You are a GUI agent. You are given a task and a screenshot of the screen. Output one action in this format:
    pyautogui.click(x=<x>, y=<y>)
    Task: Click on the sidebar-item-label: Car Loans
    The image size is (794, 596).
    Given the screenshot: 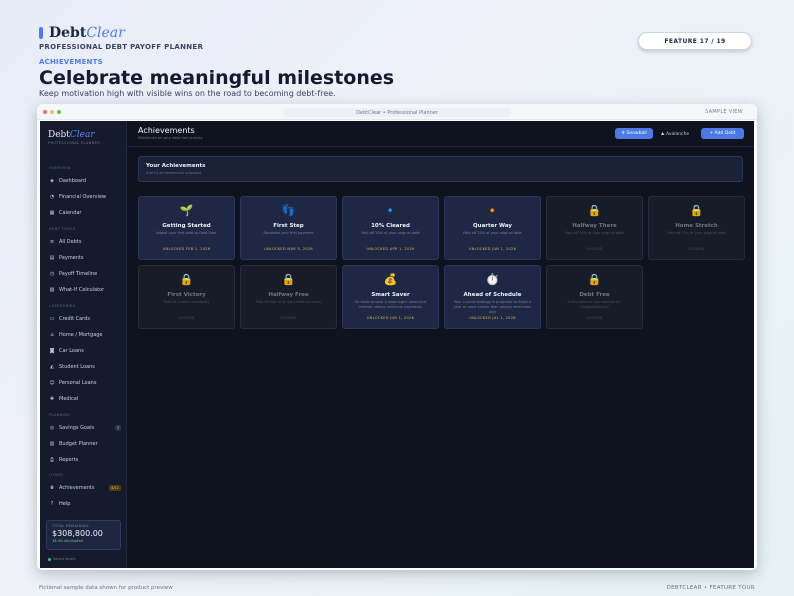 What is the action you would take?
    pyautogui.click(x=71, y=351)
    